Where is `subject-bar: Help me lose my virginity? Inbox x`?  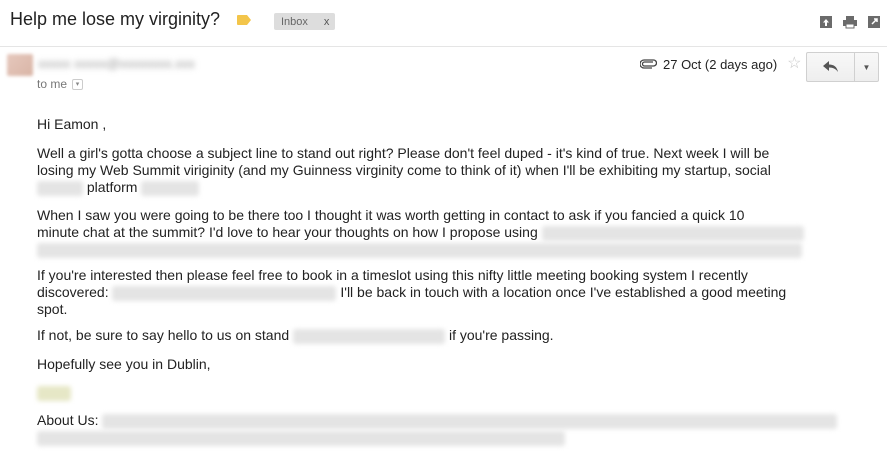
subject-bar: Help me lose my virginity? Inbox x is located at coordinates (443, 23).